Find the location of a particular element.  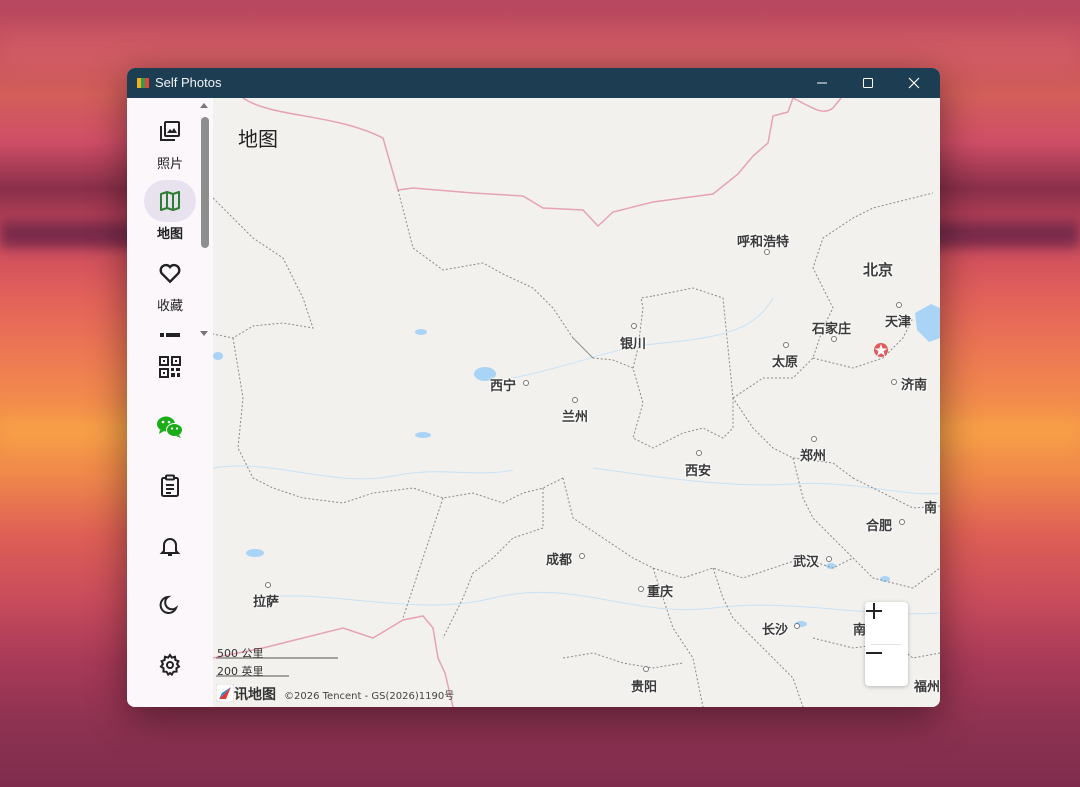

sidebar-scroll-thumb is located at coordinates (205, 182).